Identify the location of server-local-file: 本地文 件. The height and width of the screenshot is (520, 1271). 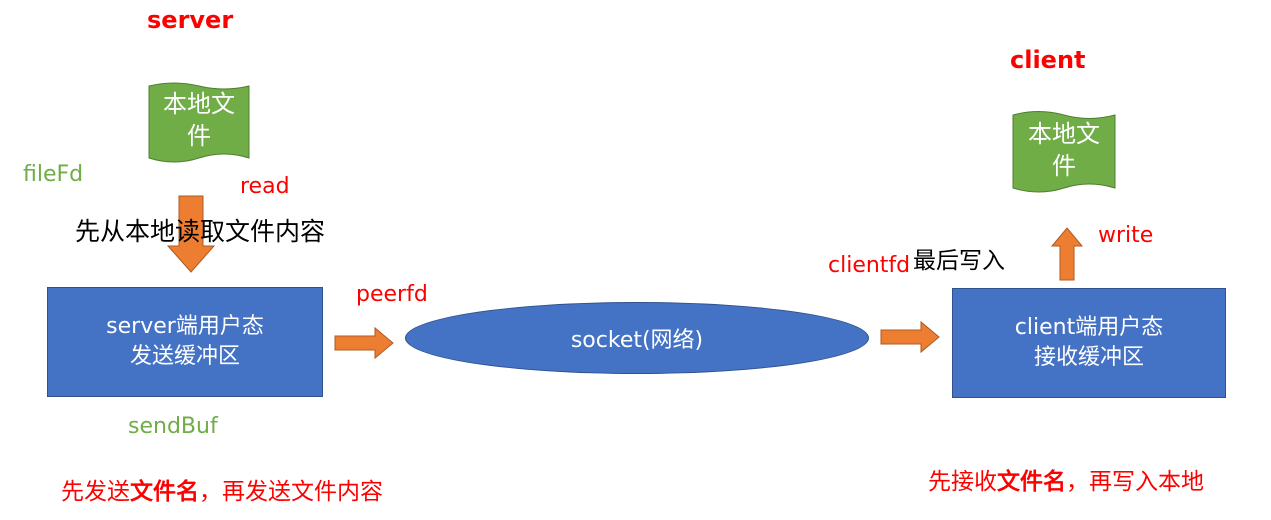
(199, 125).